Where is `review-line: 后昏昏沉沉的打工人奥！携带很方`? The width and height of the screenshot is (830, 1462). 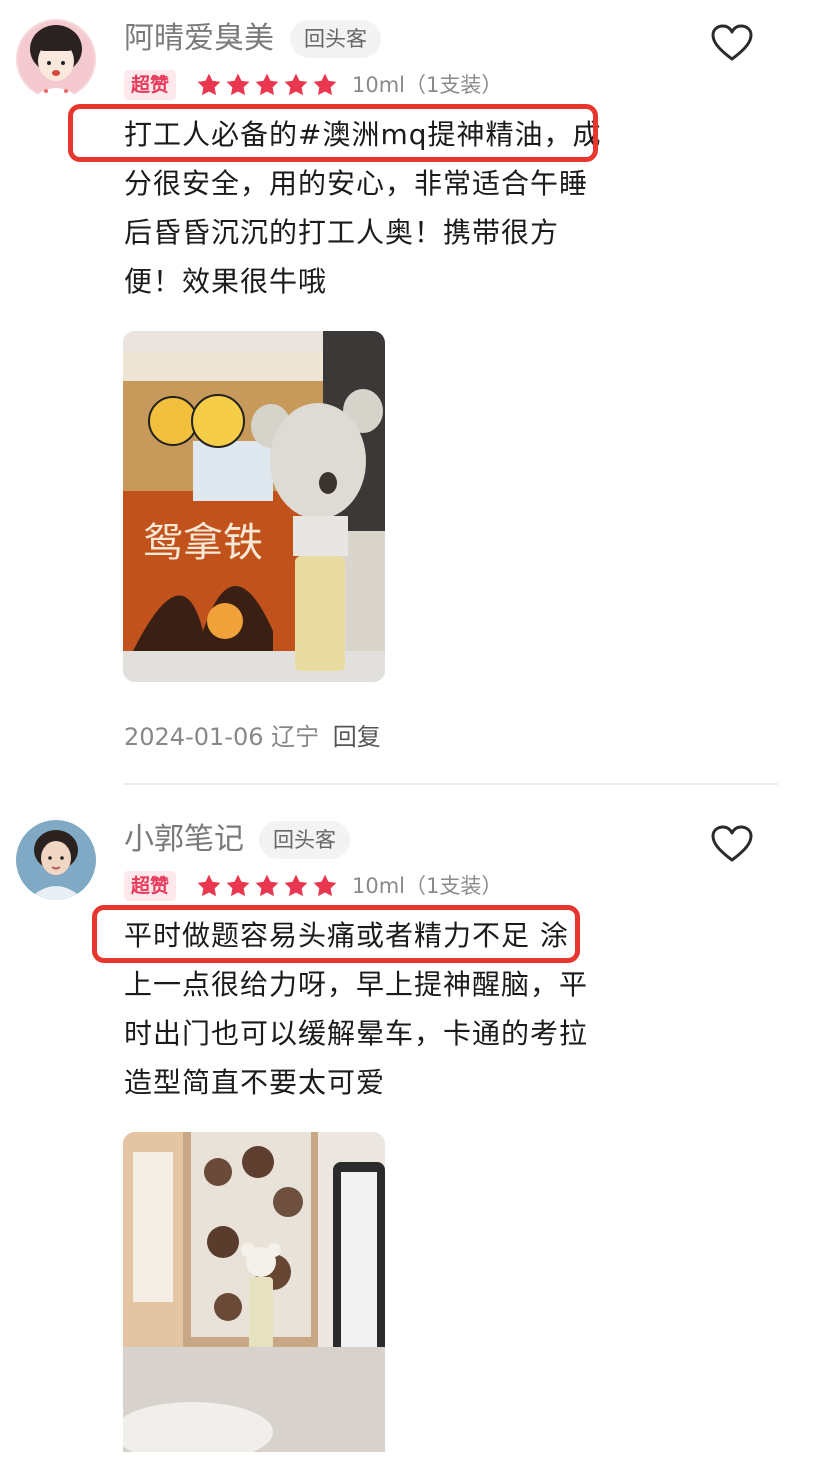
review-line: 后昏昏沉沉的打工人奥！携带很方 is located at coordinates (342, 232).